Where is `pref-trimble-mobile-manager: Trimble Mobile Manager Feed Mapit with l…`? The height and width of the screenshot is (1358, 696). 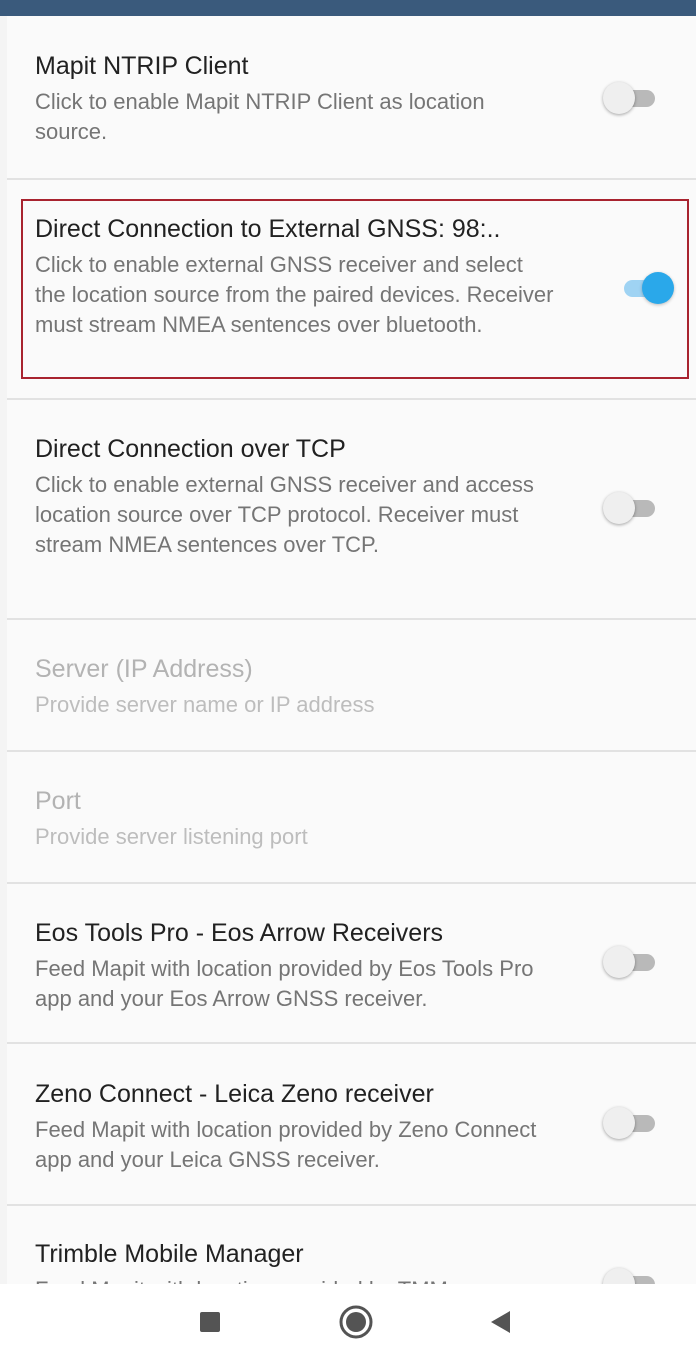 pref-trimble-mobile-manager: Trimble Mobile Manager Feed Mapit with l… is located at coordinates (351, 1245).